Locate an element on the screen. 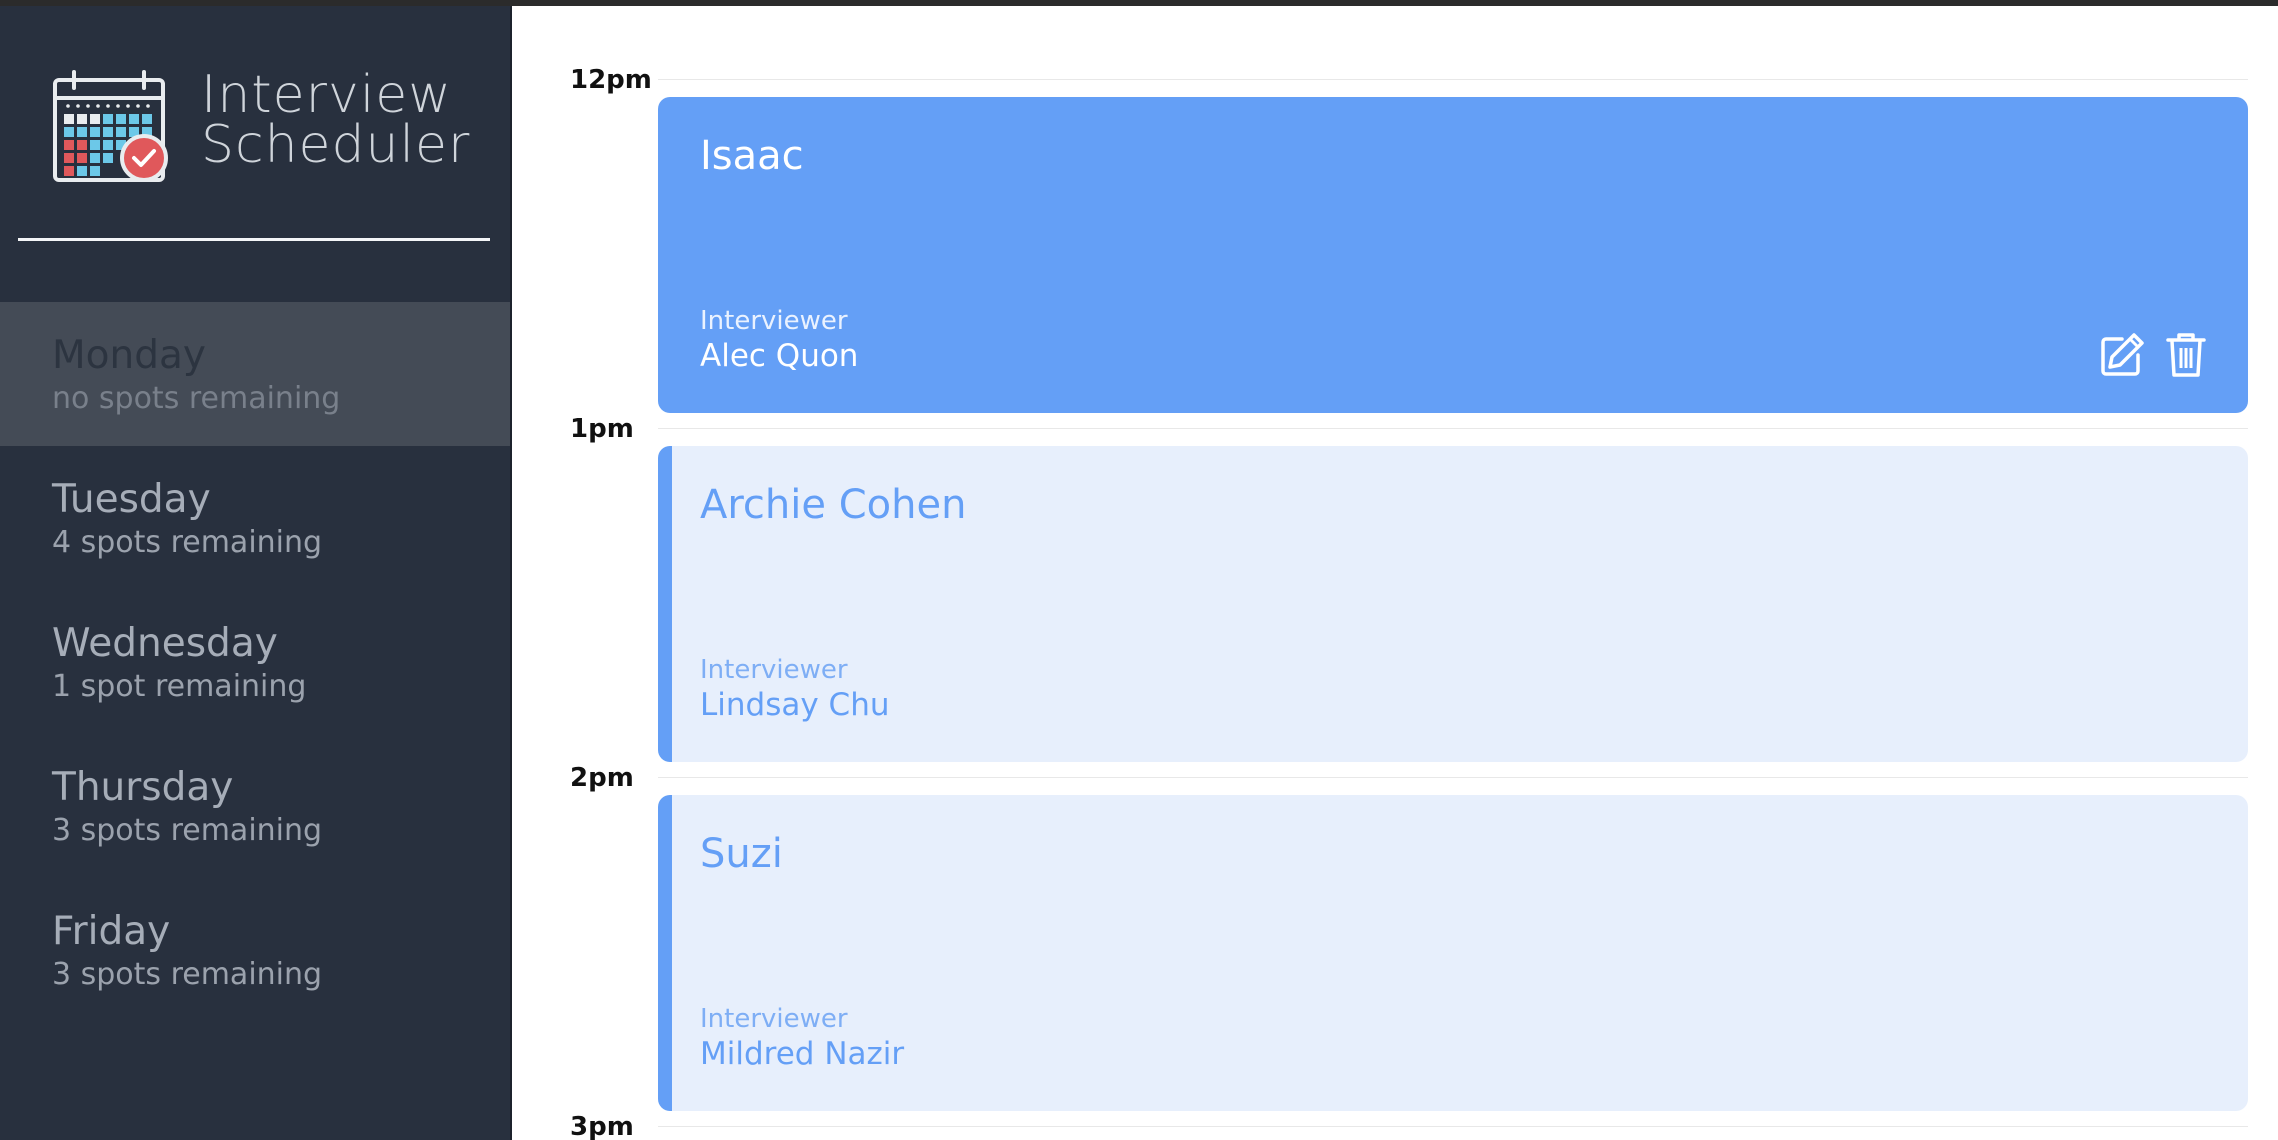 The height and width of the screenshot is (1140, 2278). day-name: Monday is located at coordinates (129, 355).